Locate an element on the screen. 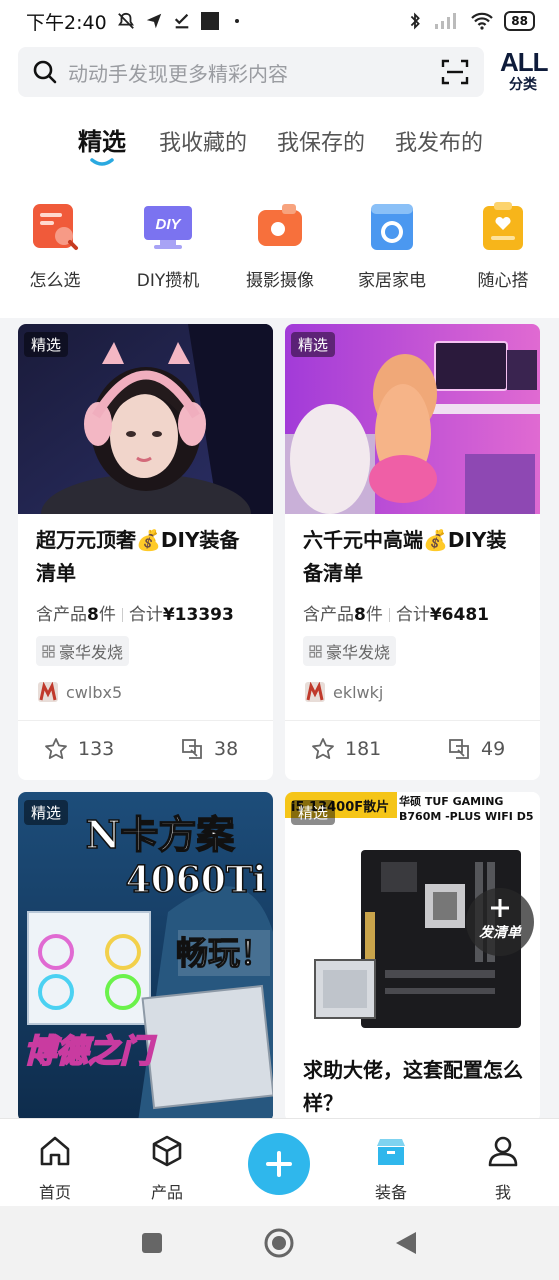  washer-icon is located at coordinates (392, 227).